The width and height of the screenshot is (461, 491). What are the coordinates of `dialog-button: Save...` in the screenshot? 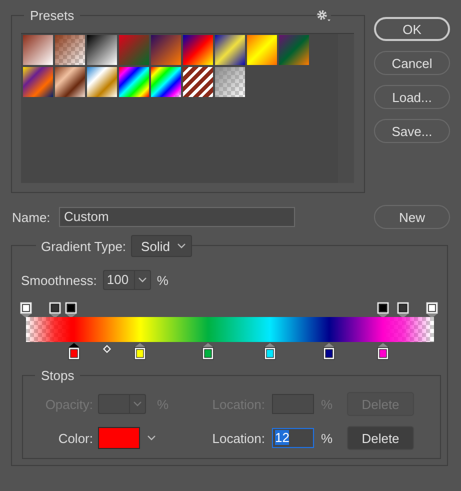 It's located at (412, 131).